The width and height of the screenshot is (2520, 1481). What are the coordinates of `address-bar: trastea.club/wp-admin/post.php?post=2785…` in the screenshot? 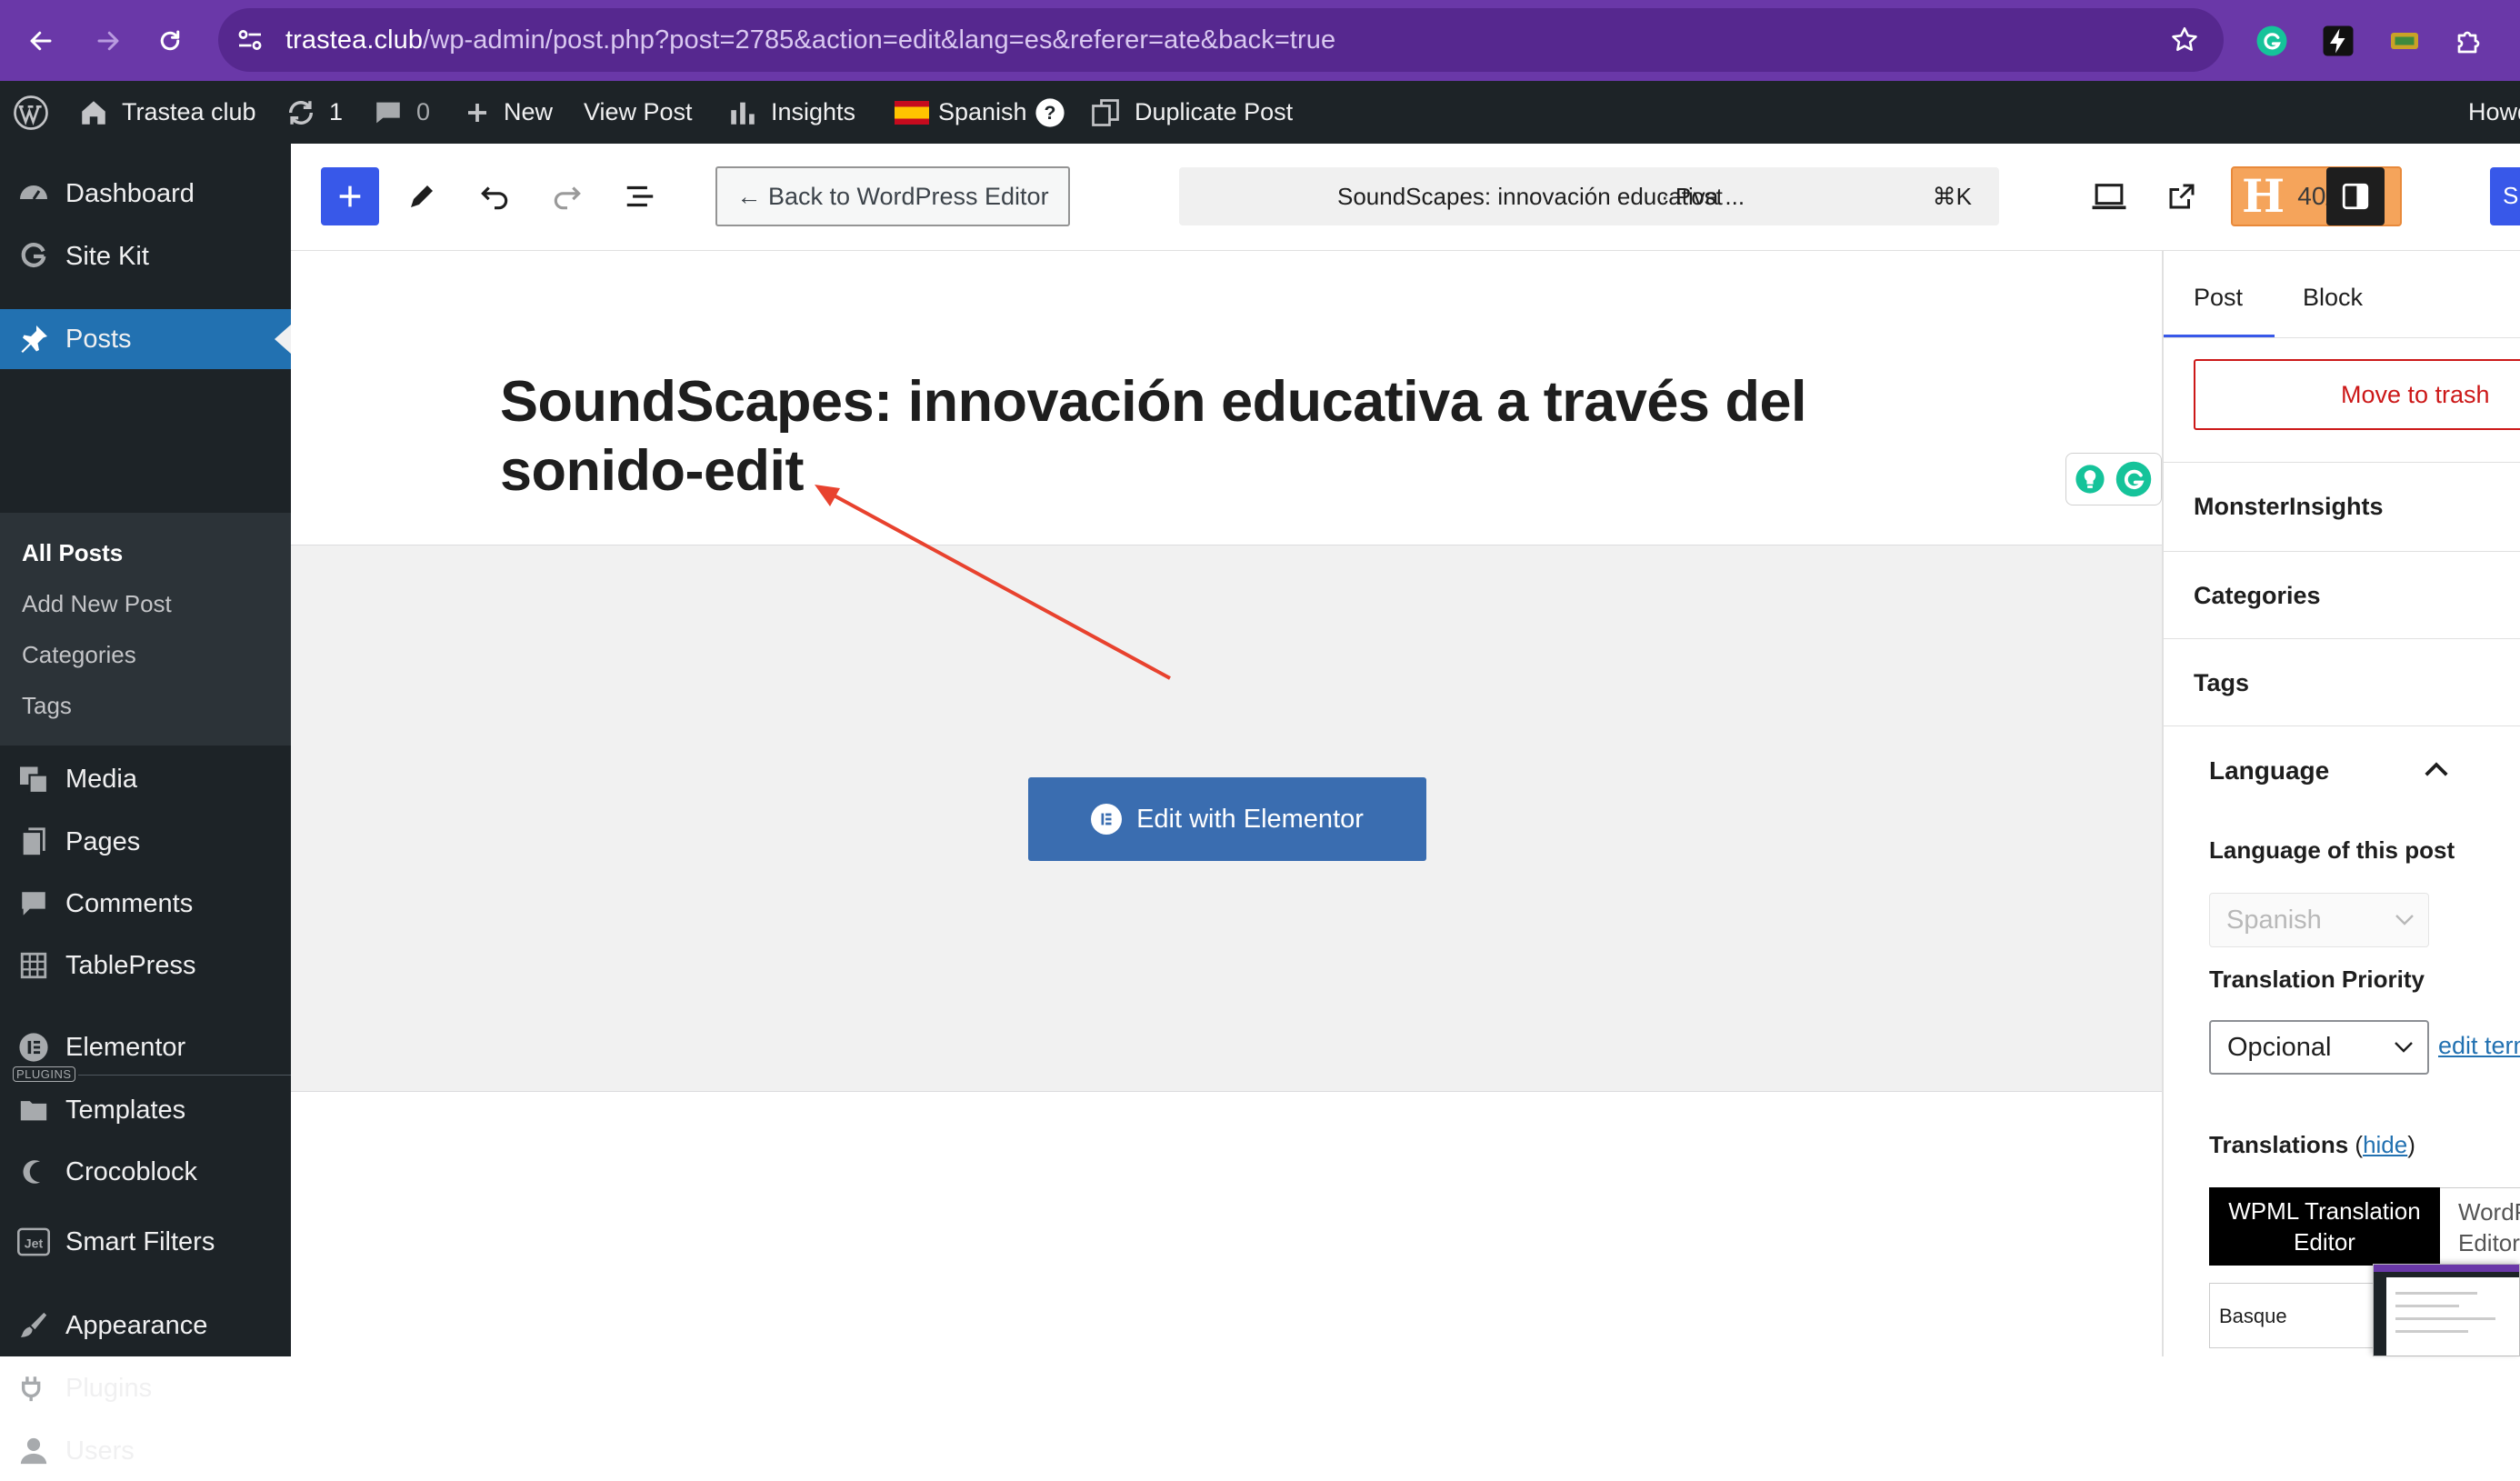 It's located at (1221, 40).